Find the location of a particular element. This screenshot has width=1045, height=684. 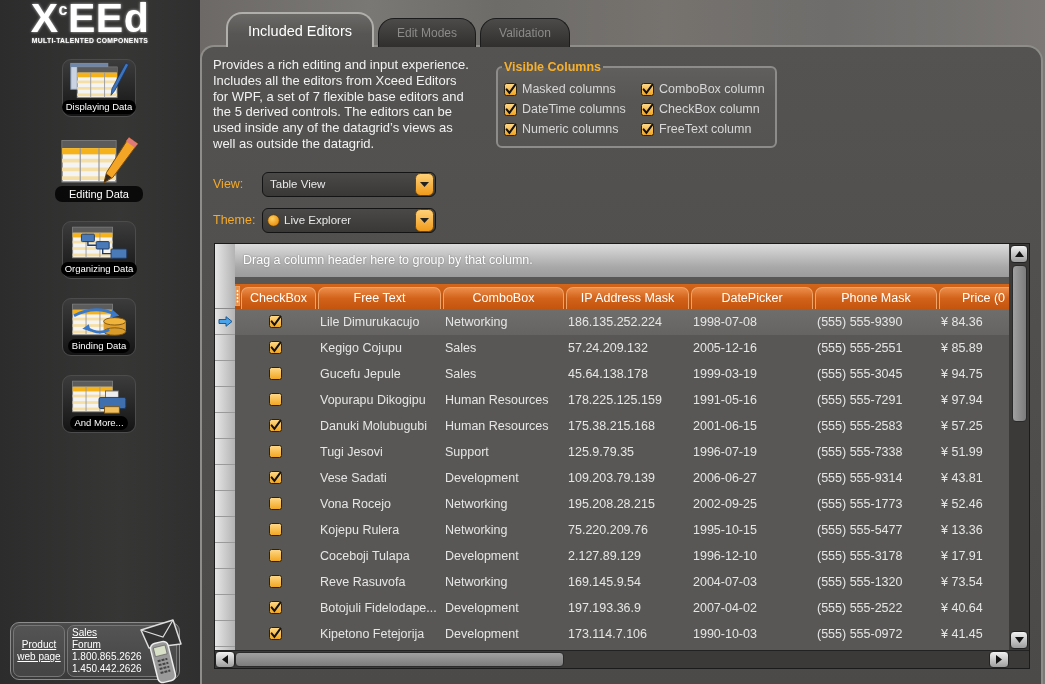

column-header: CheckBox is located at coordinates (278, 297).